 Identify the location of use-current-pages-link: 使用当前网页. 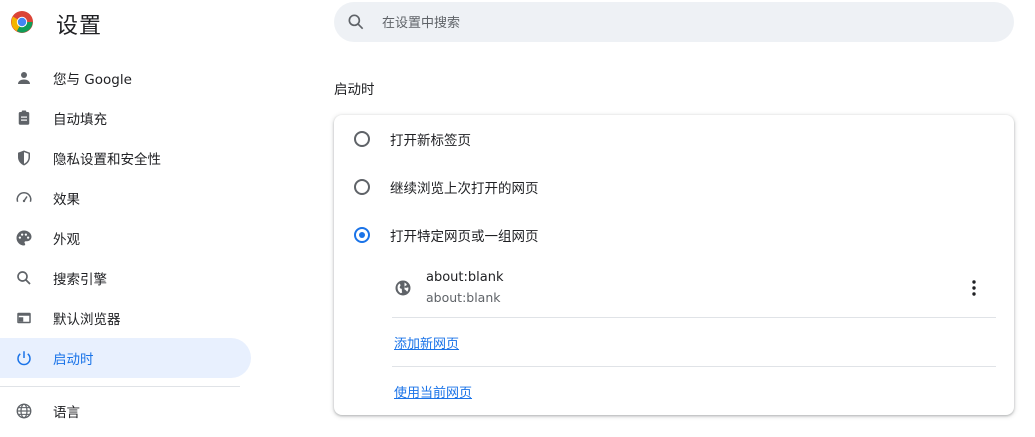
(433, 391).